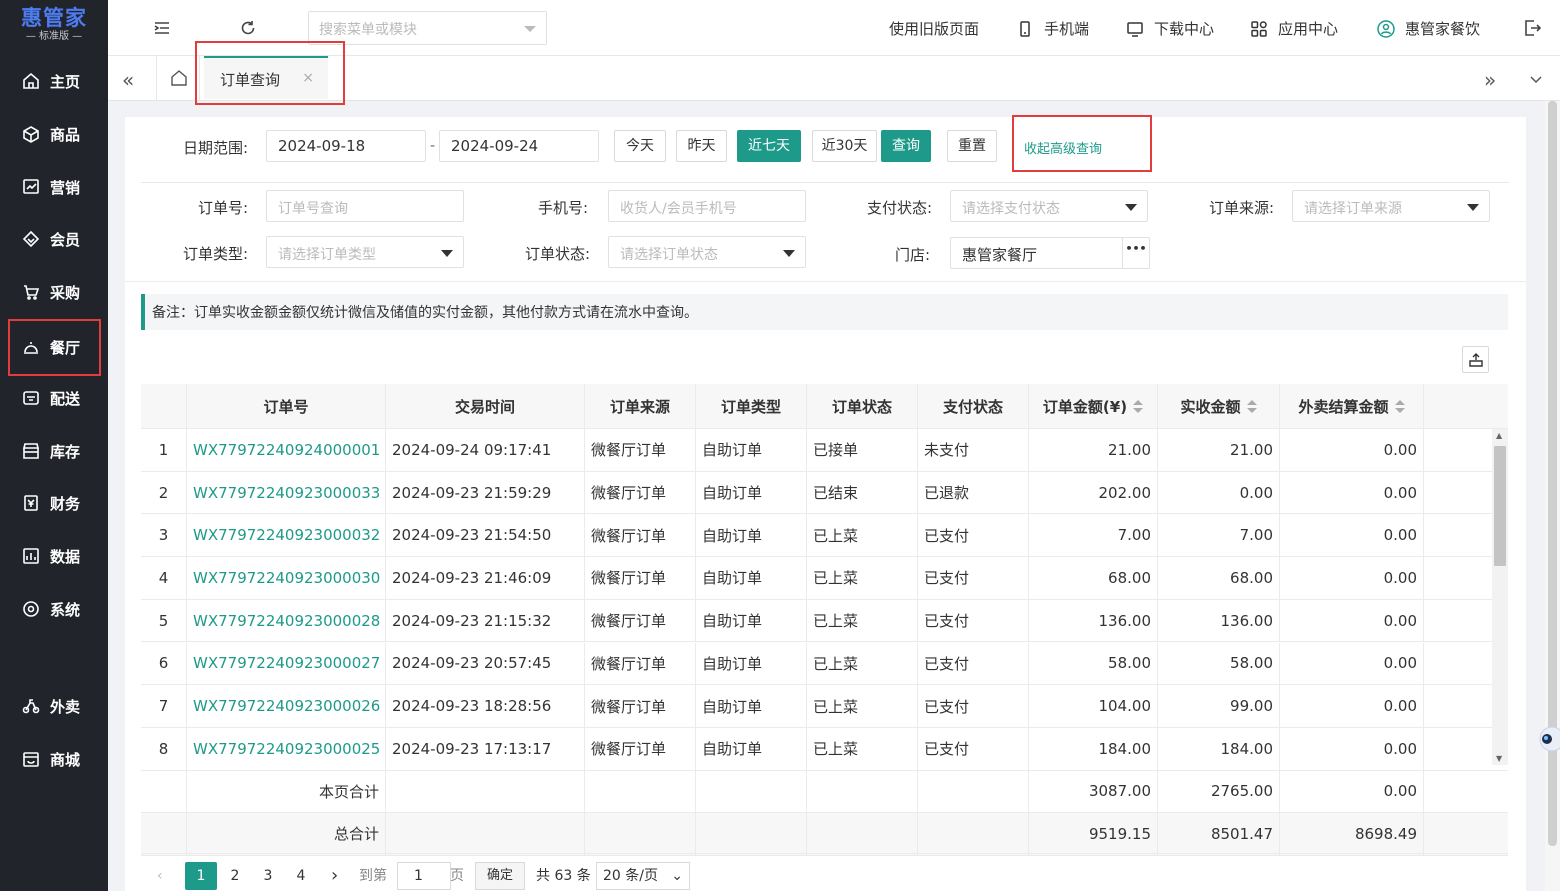 Image resolution: width=1560 pixels, height=891 pixels. What do you see at coordinates (1500, 597) in the screenshot?
I see `table-scrollbar: ▲ ▼` at bounding box center [1500, 597].